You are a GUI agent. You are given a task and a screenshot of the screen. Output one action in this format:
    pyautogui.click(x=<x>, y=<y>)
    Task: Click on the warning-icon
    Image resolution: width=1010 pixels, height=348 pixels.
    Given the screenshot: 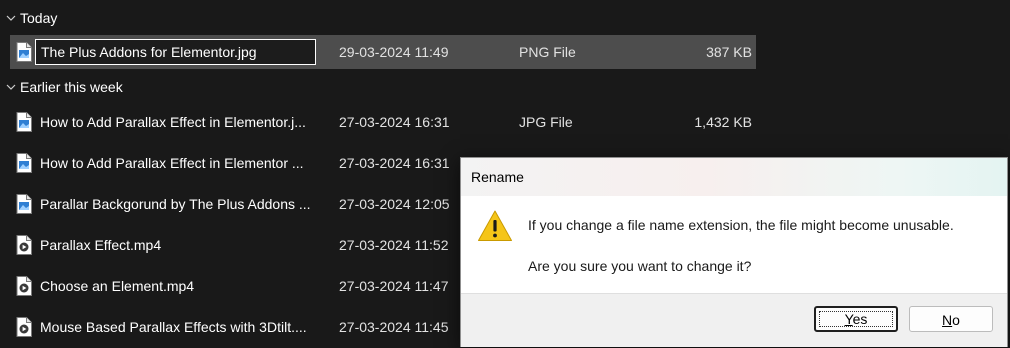 What is the action you would take?
    pyautogui.click(x=495, y=226)
    